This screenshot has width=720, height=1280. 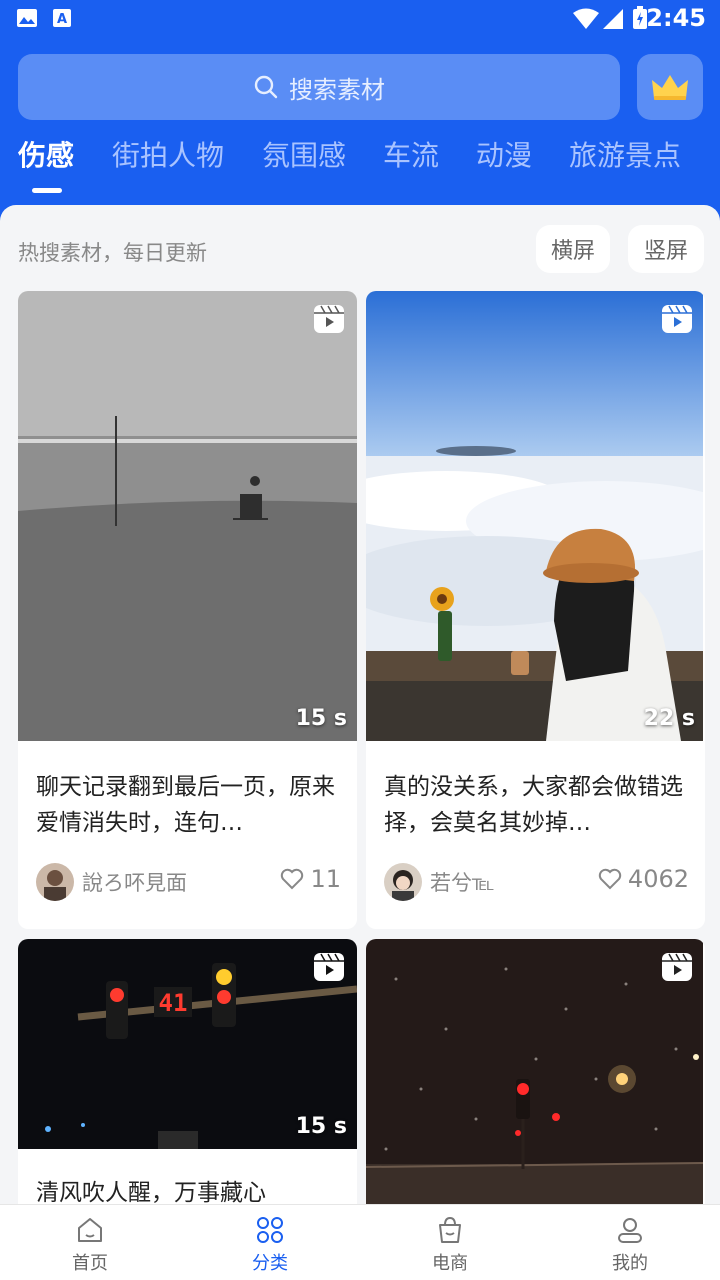 What do you see at coordinates (625, 154) in the screenshot?
I see `tab-travel: 旅游景点` at bounding box center [625, 154].